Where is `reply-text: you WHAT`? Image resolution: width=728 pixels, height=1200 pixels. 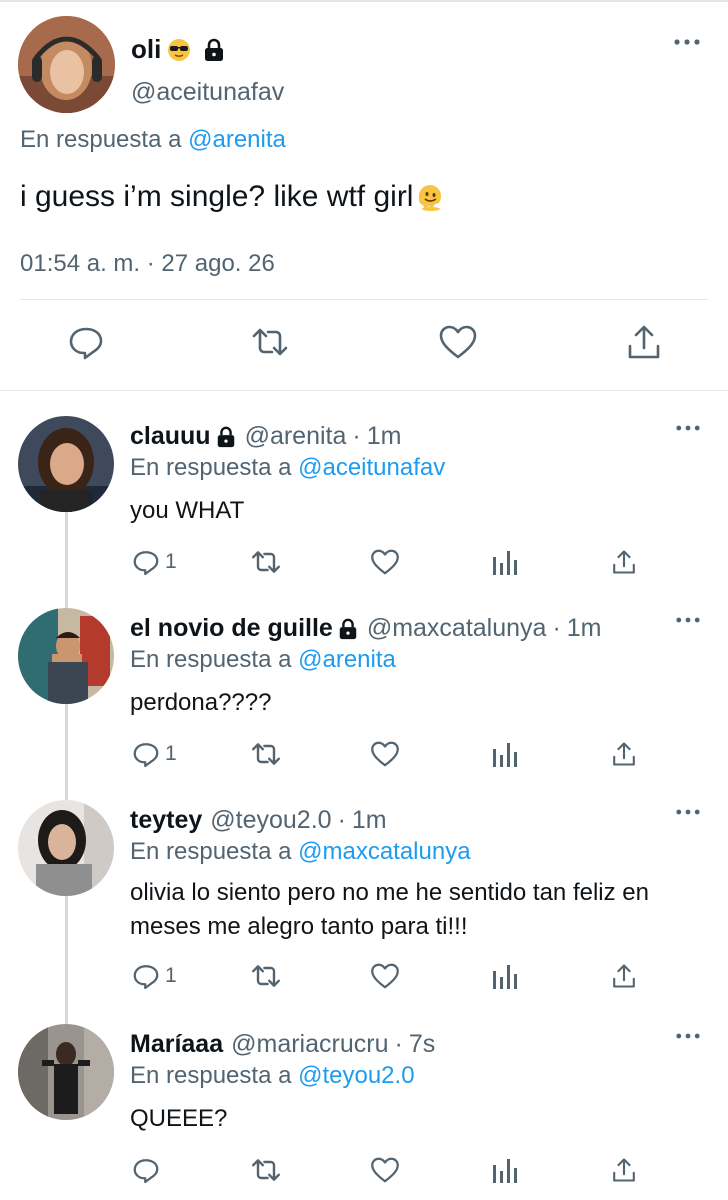 reply-text: you WHAT is located at coordinates (187, 510).